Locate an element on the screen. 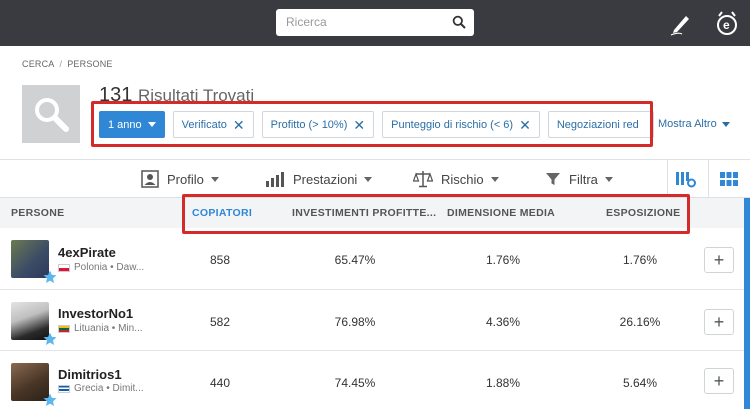 This screenshot has height=409, width=750. exposure-value: 5.64% is located at coordinates (640, 383).